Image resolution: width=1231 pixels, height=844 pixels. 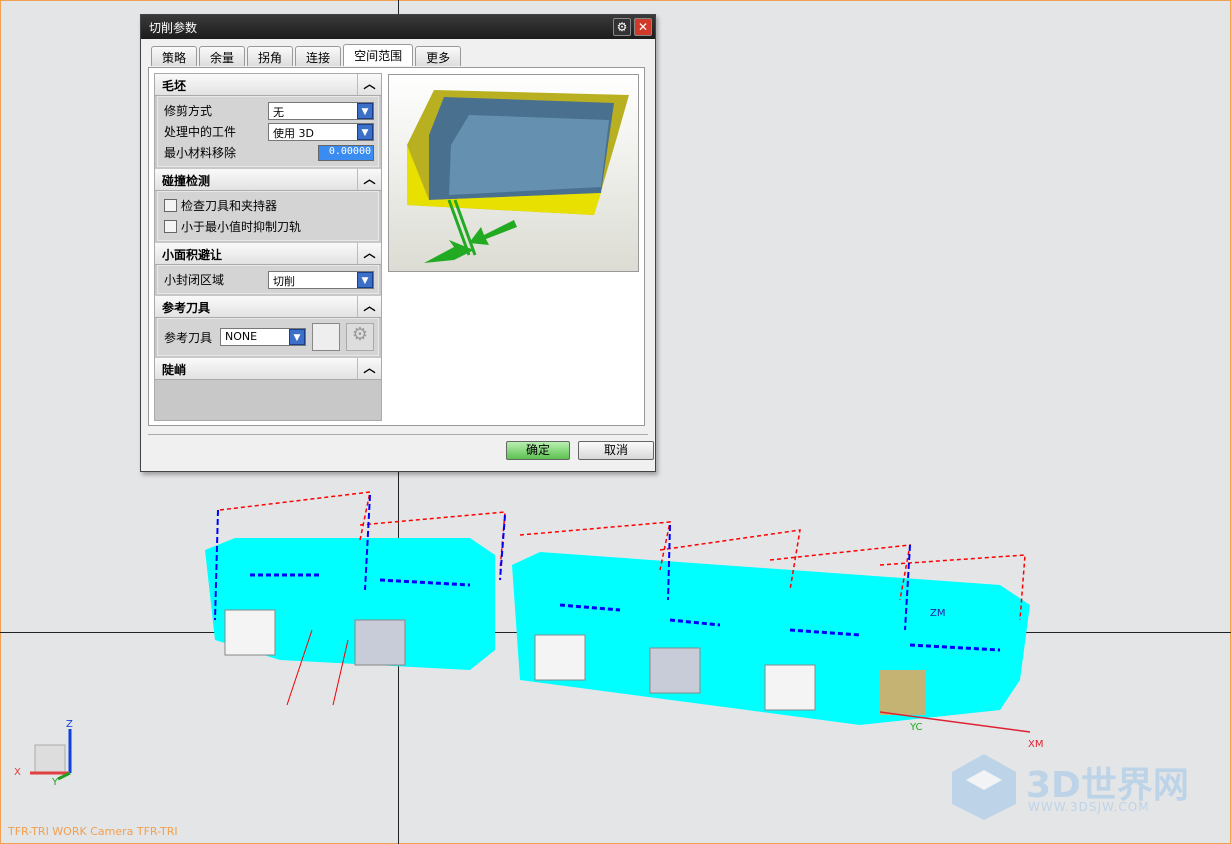 What do you see at coordinates (616, 450) in the screenshot?
I see `cancel-button: 取消` at bounding box center [616, 450].